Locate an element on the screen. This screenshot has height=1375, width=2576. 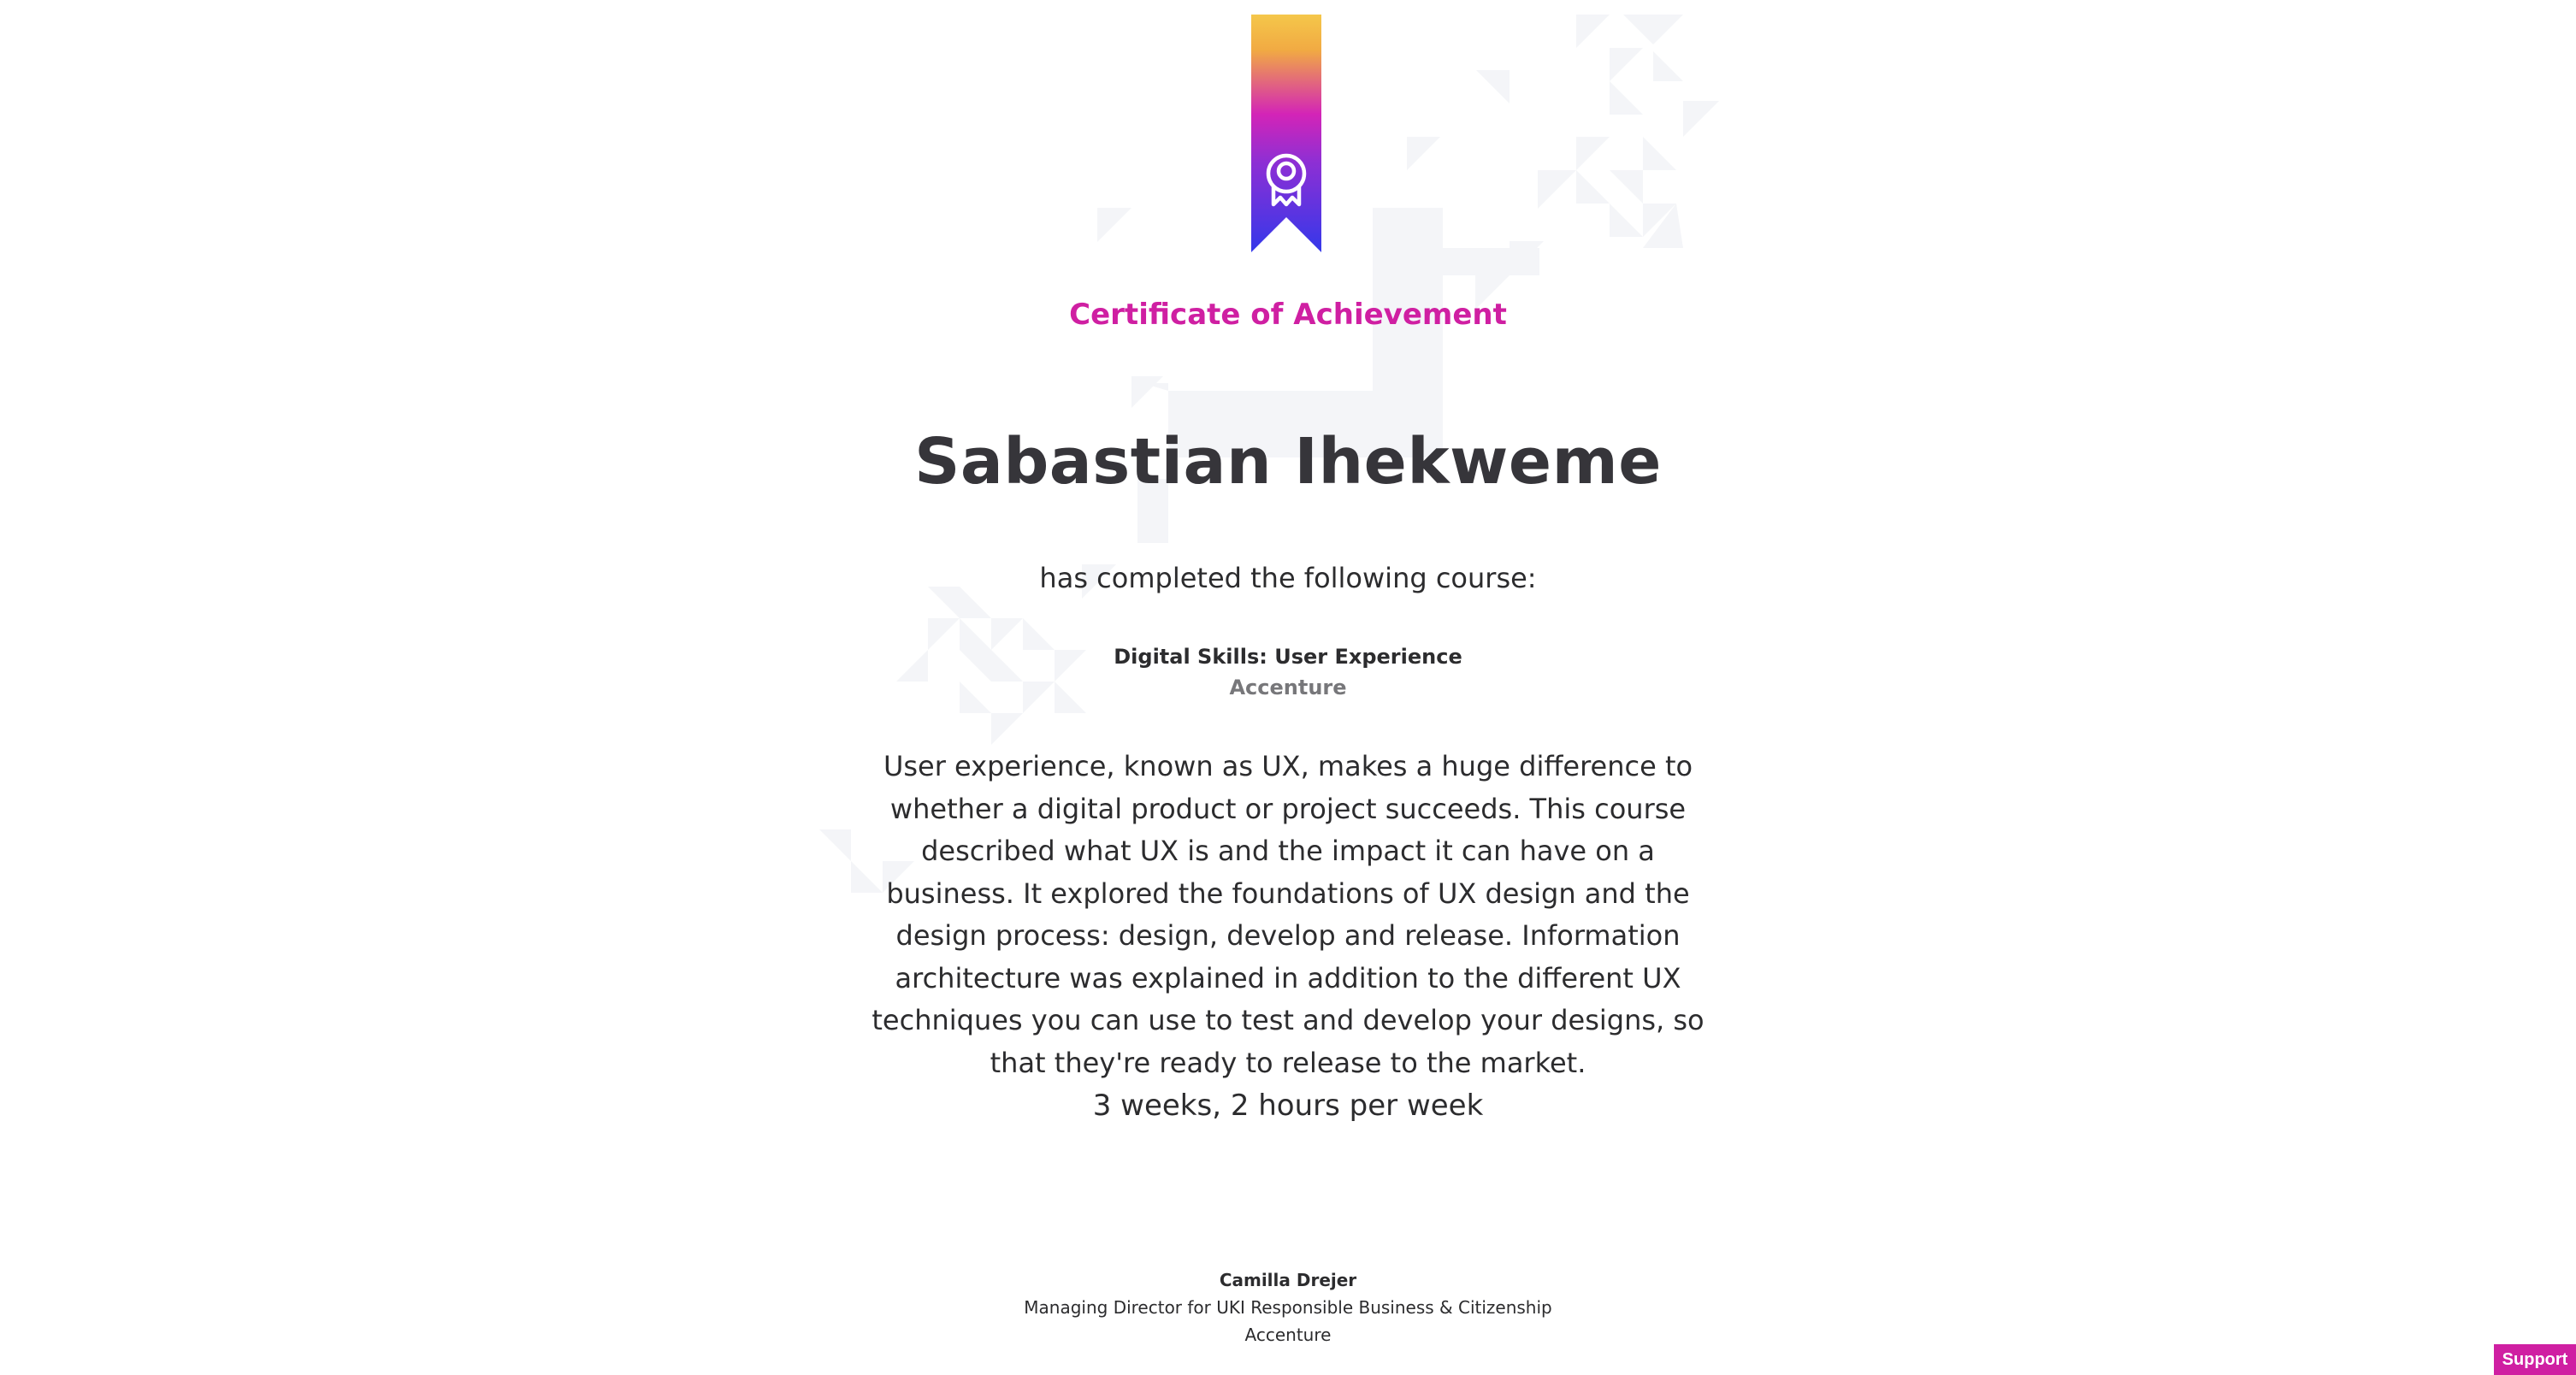
support-button: Support is located at coordinates (2535, 1359).